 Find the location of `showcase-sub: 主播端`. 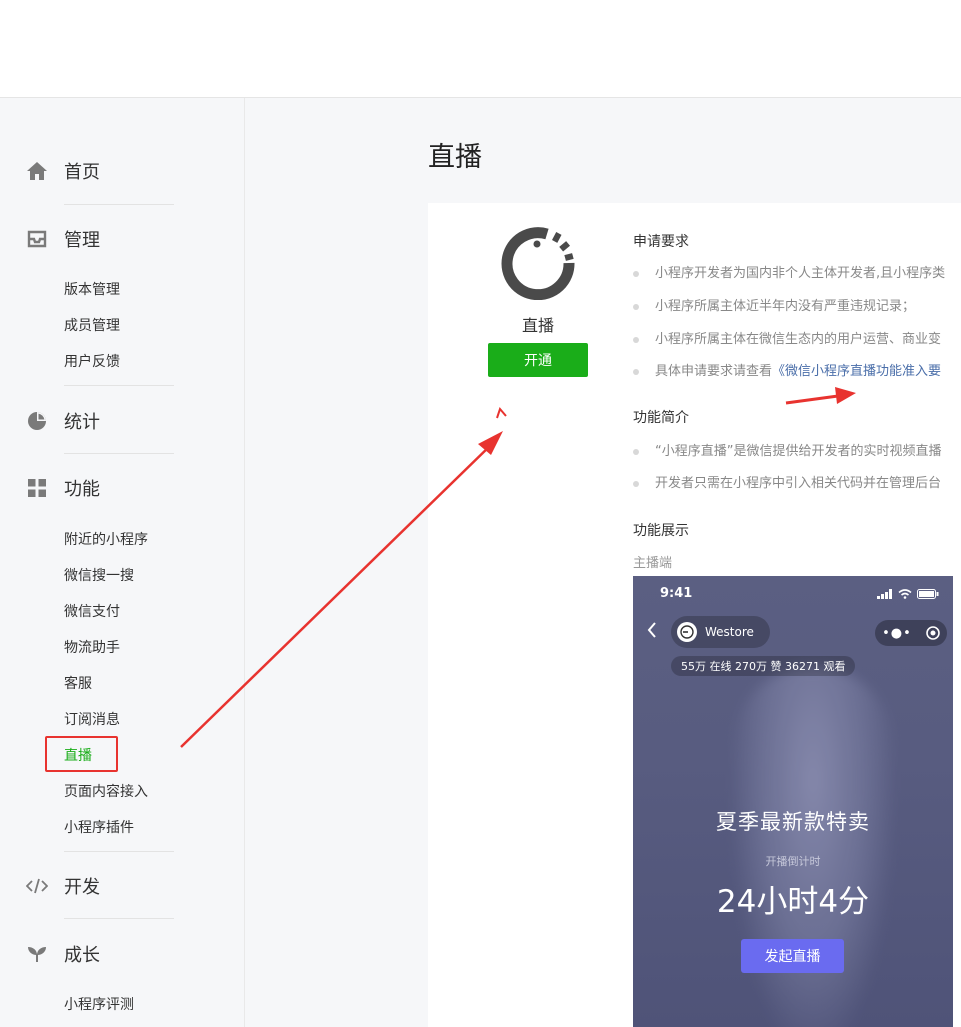

showcase-sub: 主播端 is located at coordinates (653, 563).